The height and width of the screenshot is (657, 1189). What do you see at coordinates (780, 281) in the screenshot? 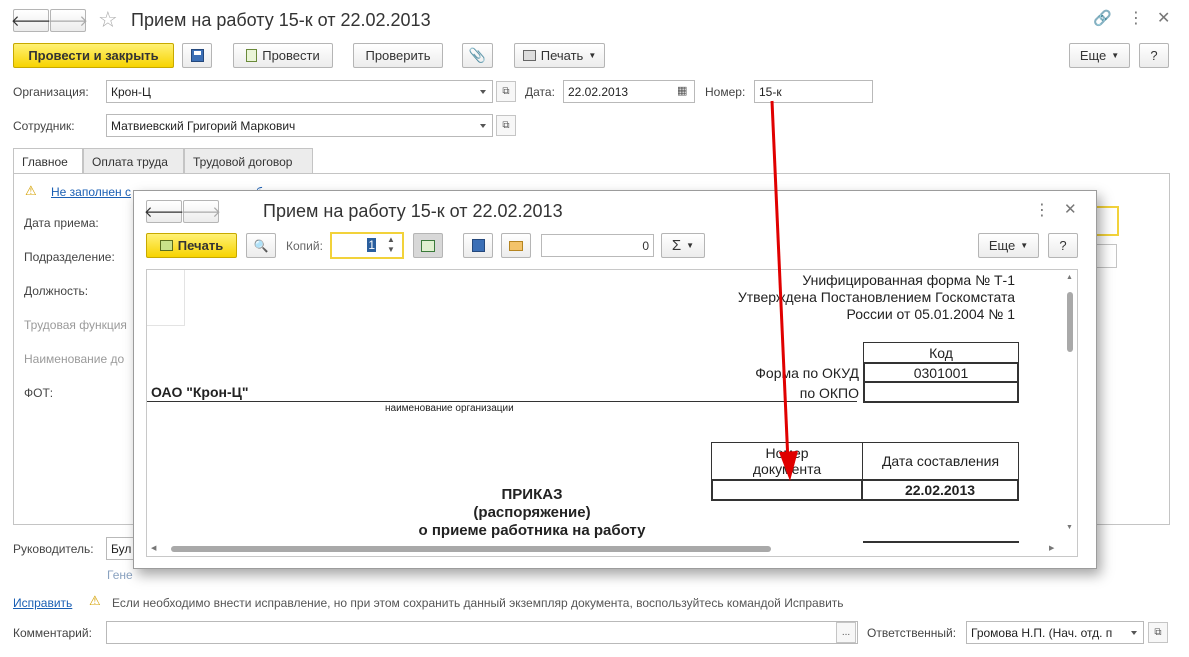
I see `annotation-arrow-line` at bounding box center [780, 281].